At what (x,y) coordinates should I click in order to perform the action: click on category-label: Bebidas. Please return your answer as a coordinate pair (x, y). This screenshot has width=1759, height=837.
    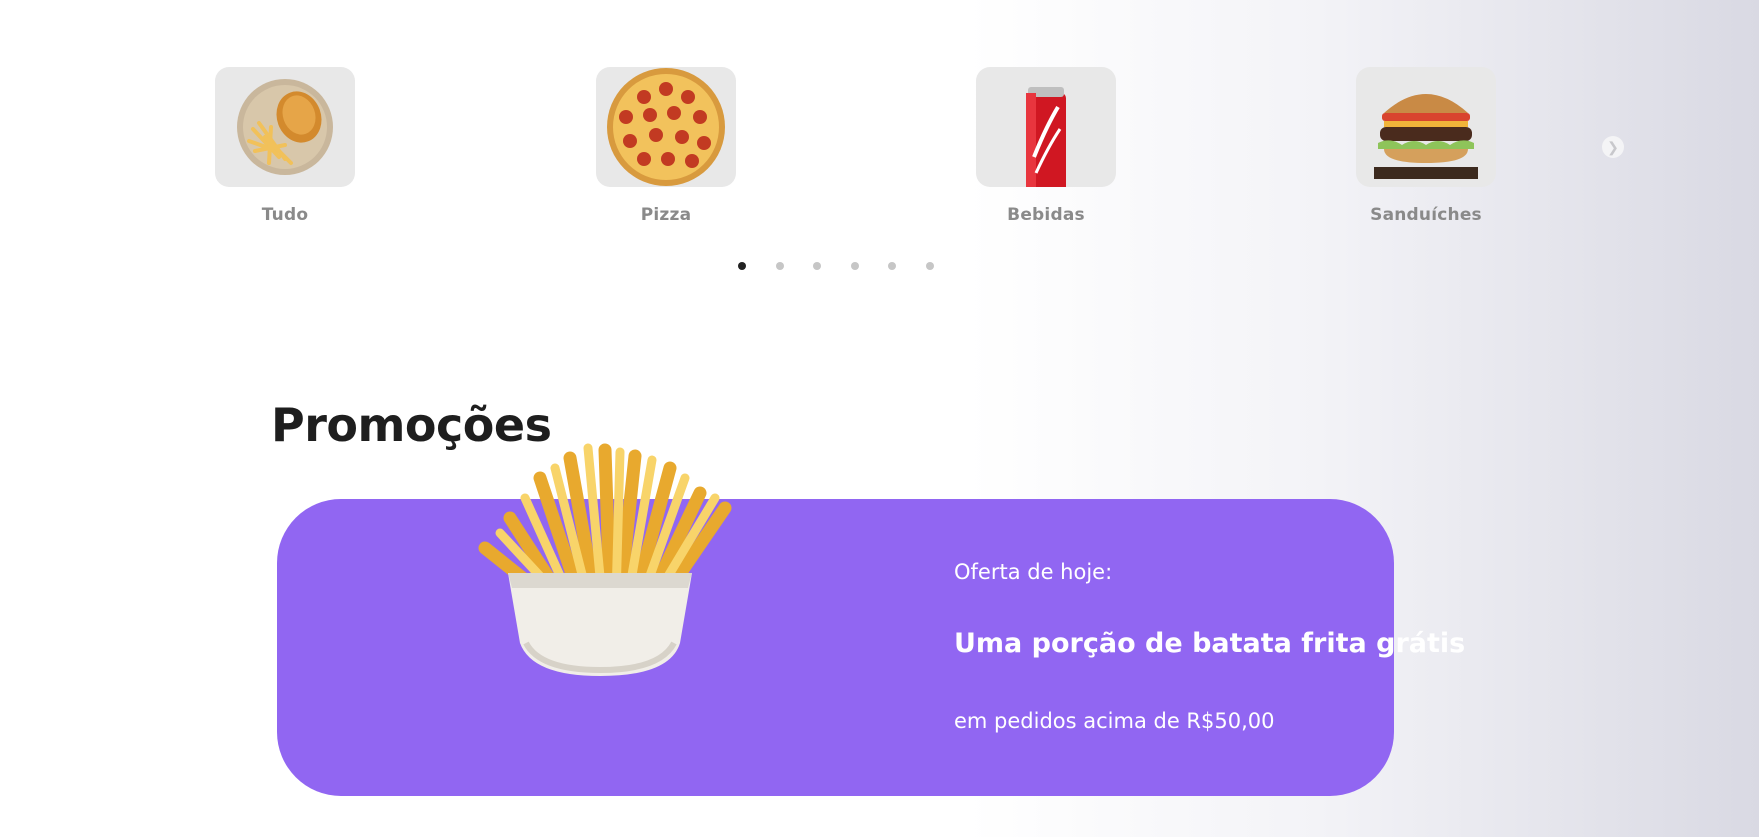
    Looking at the image, I should click on (1046, 215).